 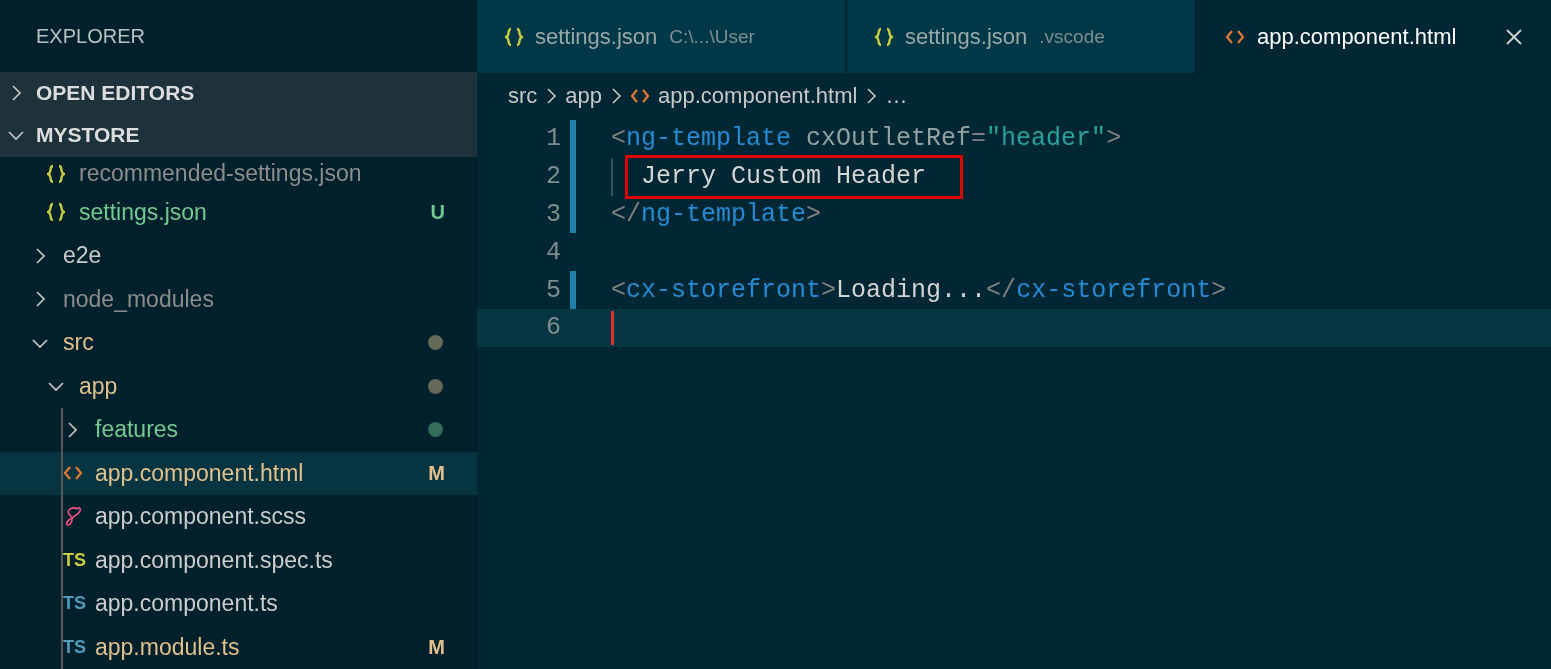 I want to click on breadcrumb-item: app.component.html, so click(x=758, y=95).